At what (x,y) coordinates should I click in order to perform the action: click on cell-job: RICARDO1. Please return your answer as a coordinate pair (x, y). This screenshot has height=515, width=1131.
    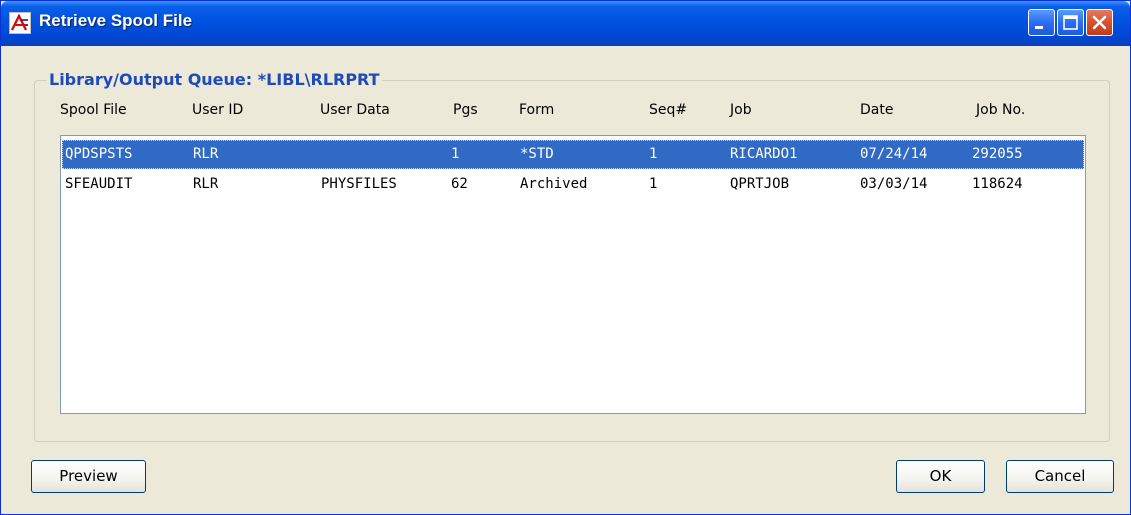
    Looking at the image, I should click on (764, 154).